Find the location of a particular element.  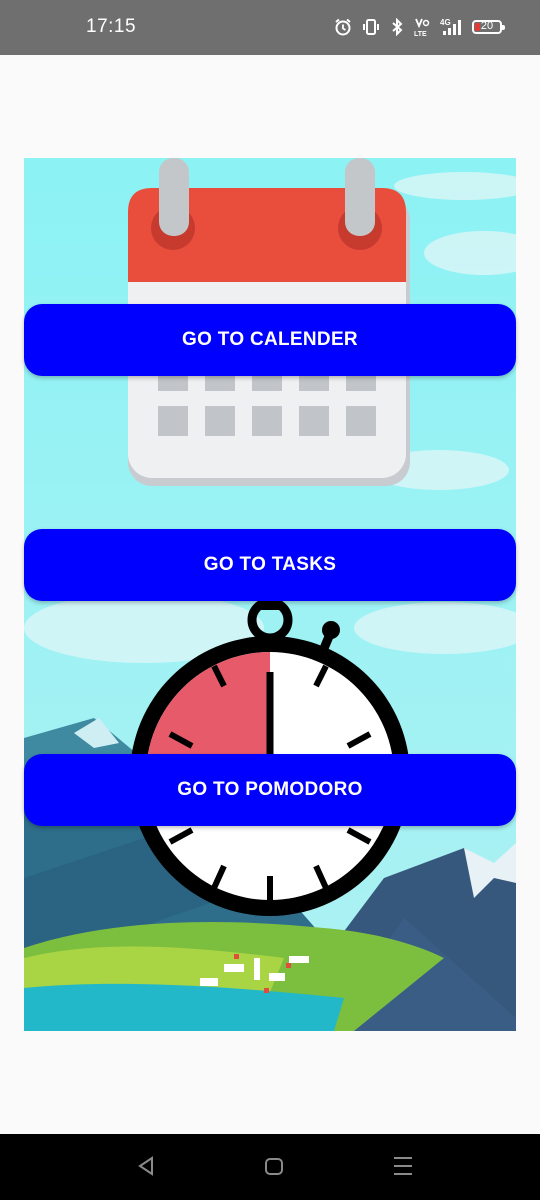

signal-4g-icon: 4G is located at coordinates (451, 27).